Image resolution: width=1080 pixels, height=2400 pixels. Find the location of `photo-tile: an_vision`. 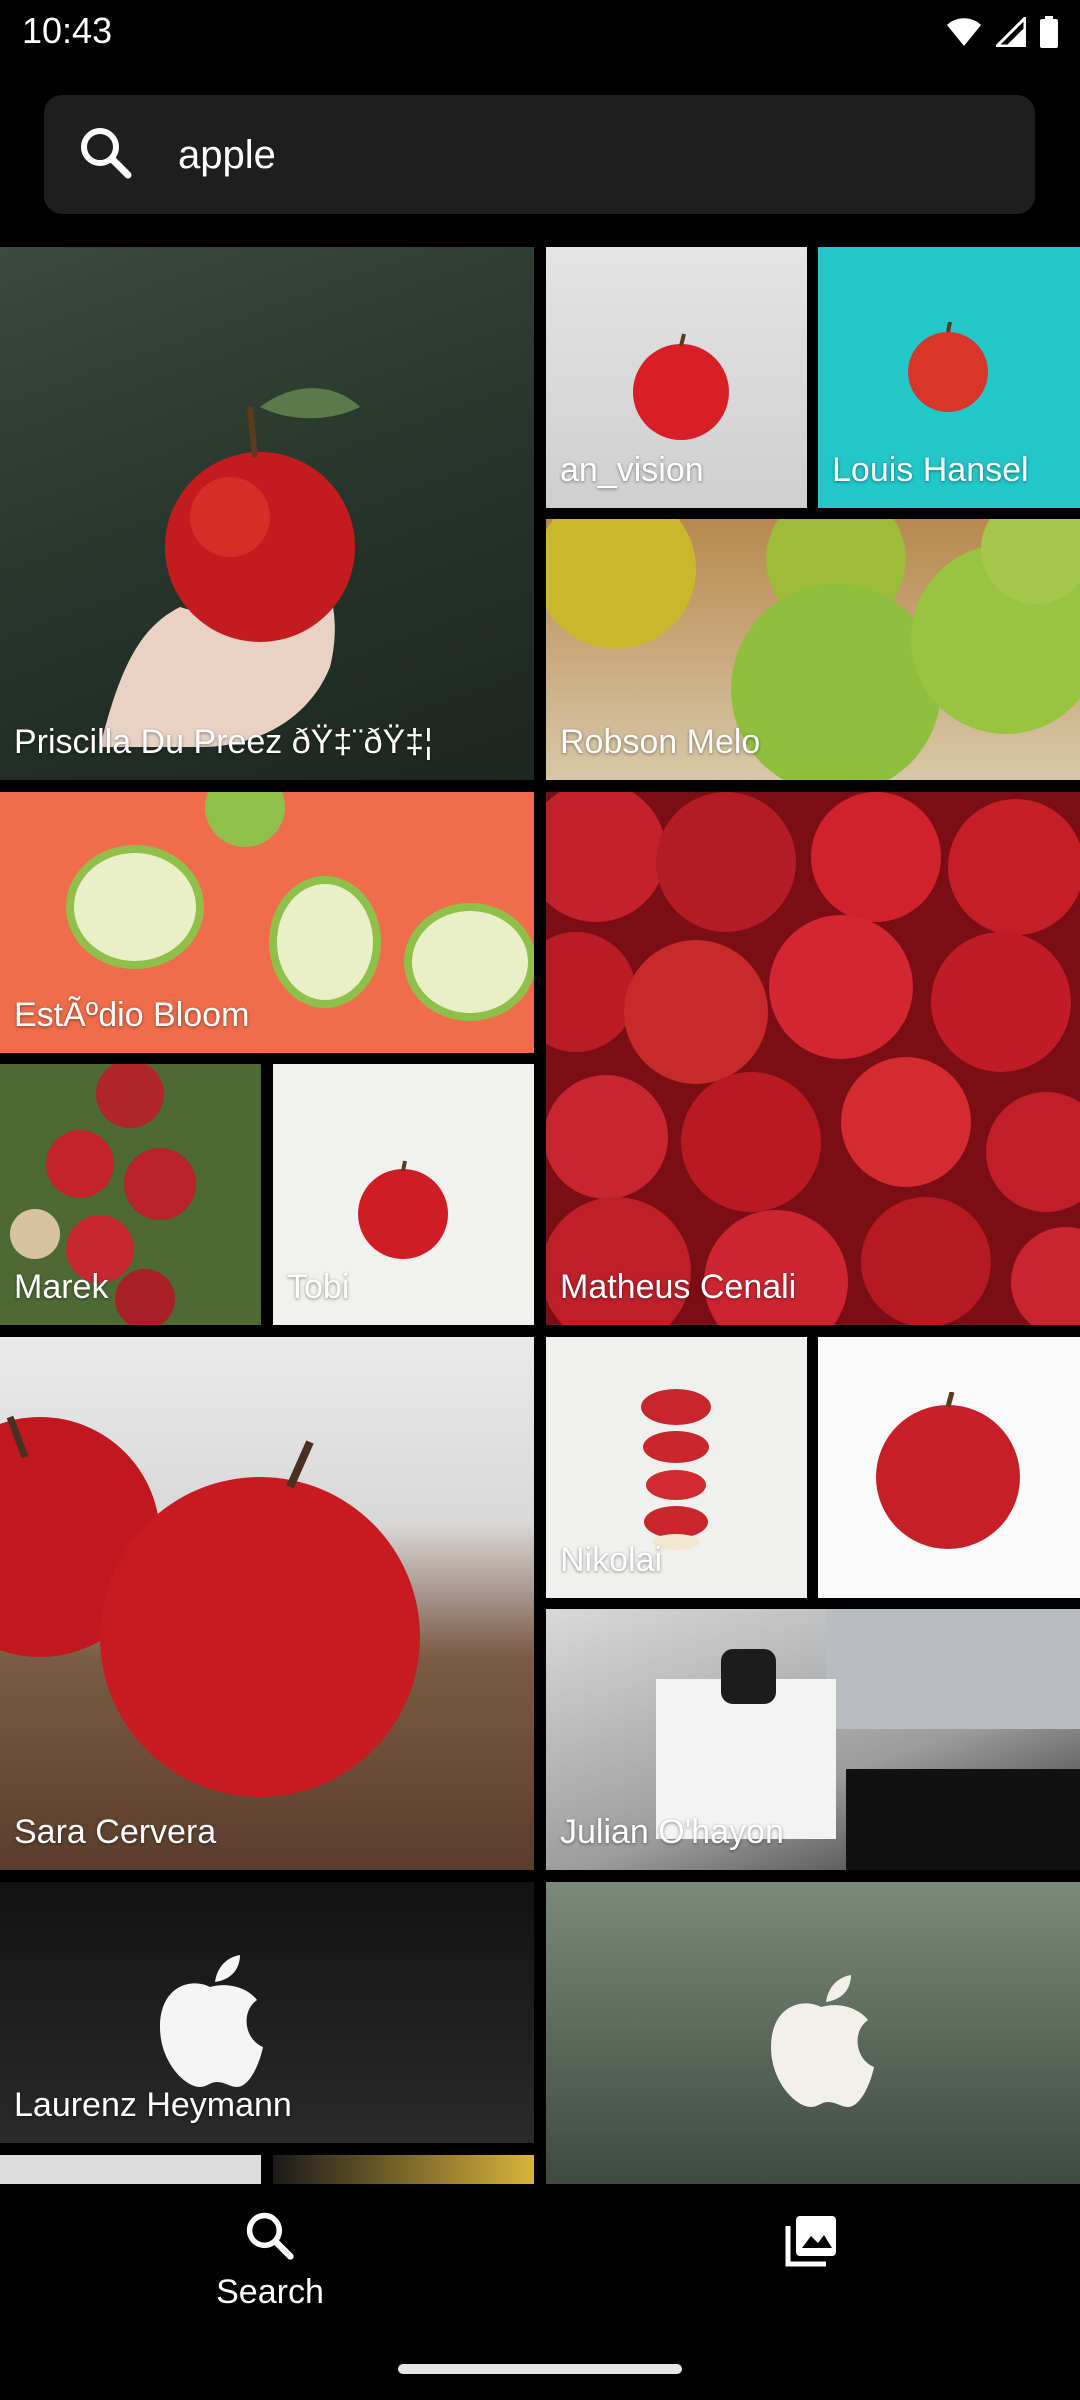

photo-tile: an_vision is located at coordinates (676, 377).